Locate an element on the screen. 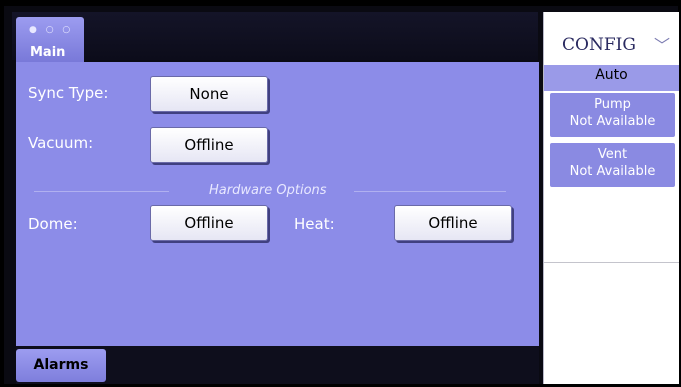  hardware-options-heading: Hardware Options is located at coordinates (268, 190).